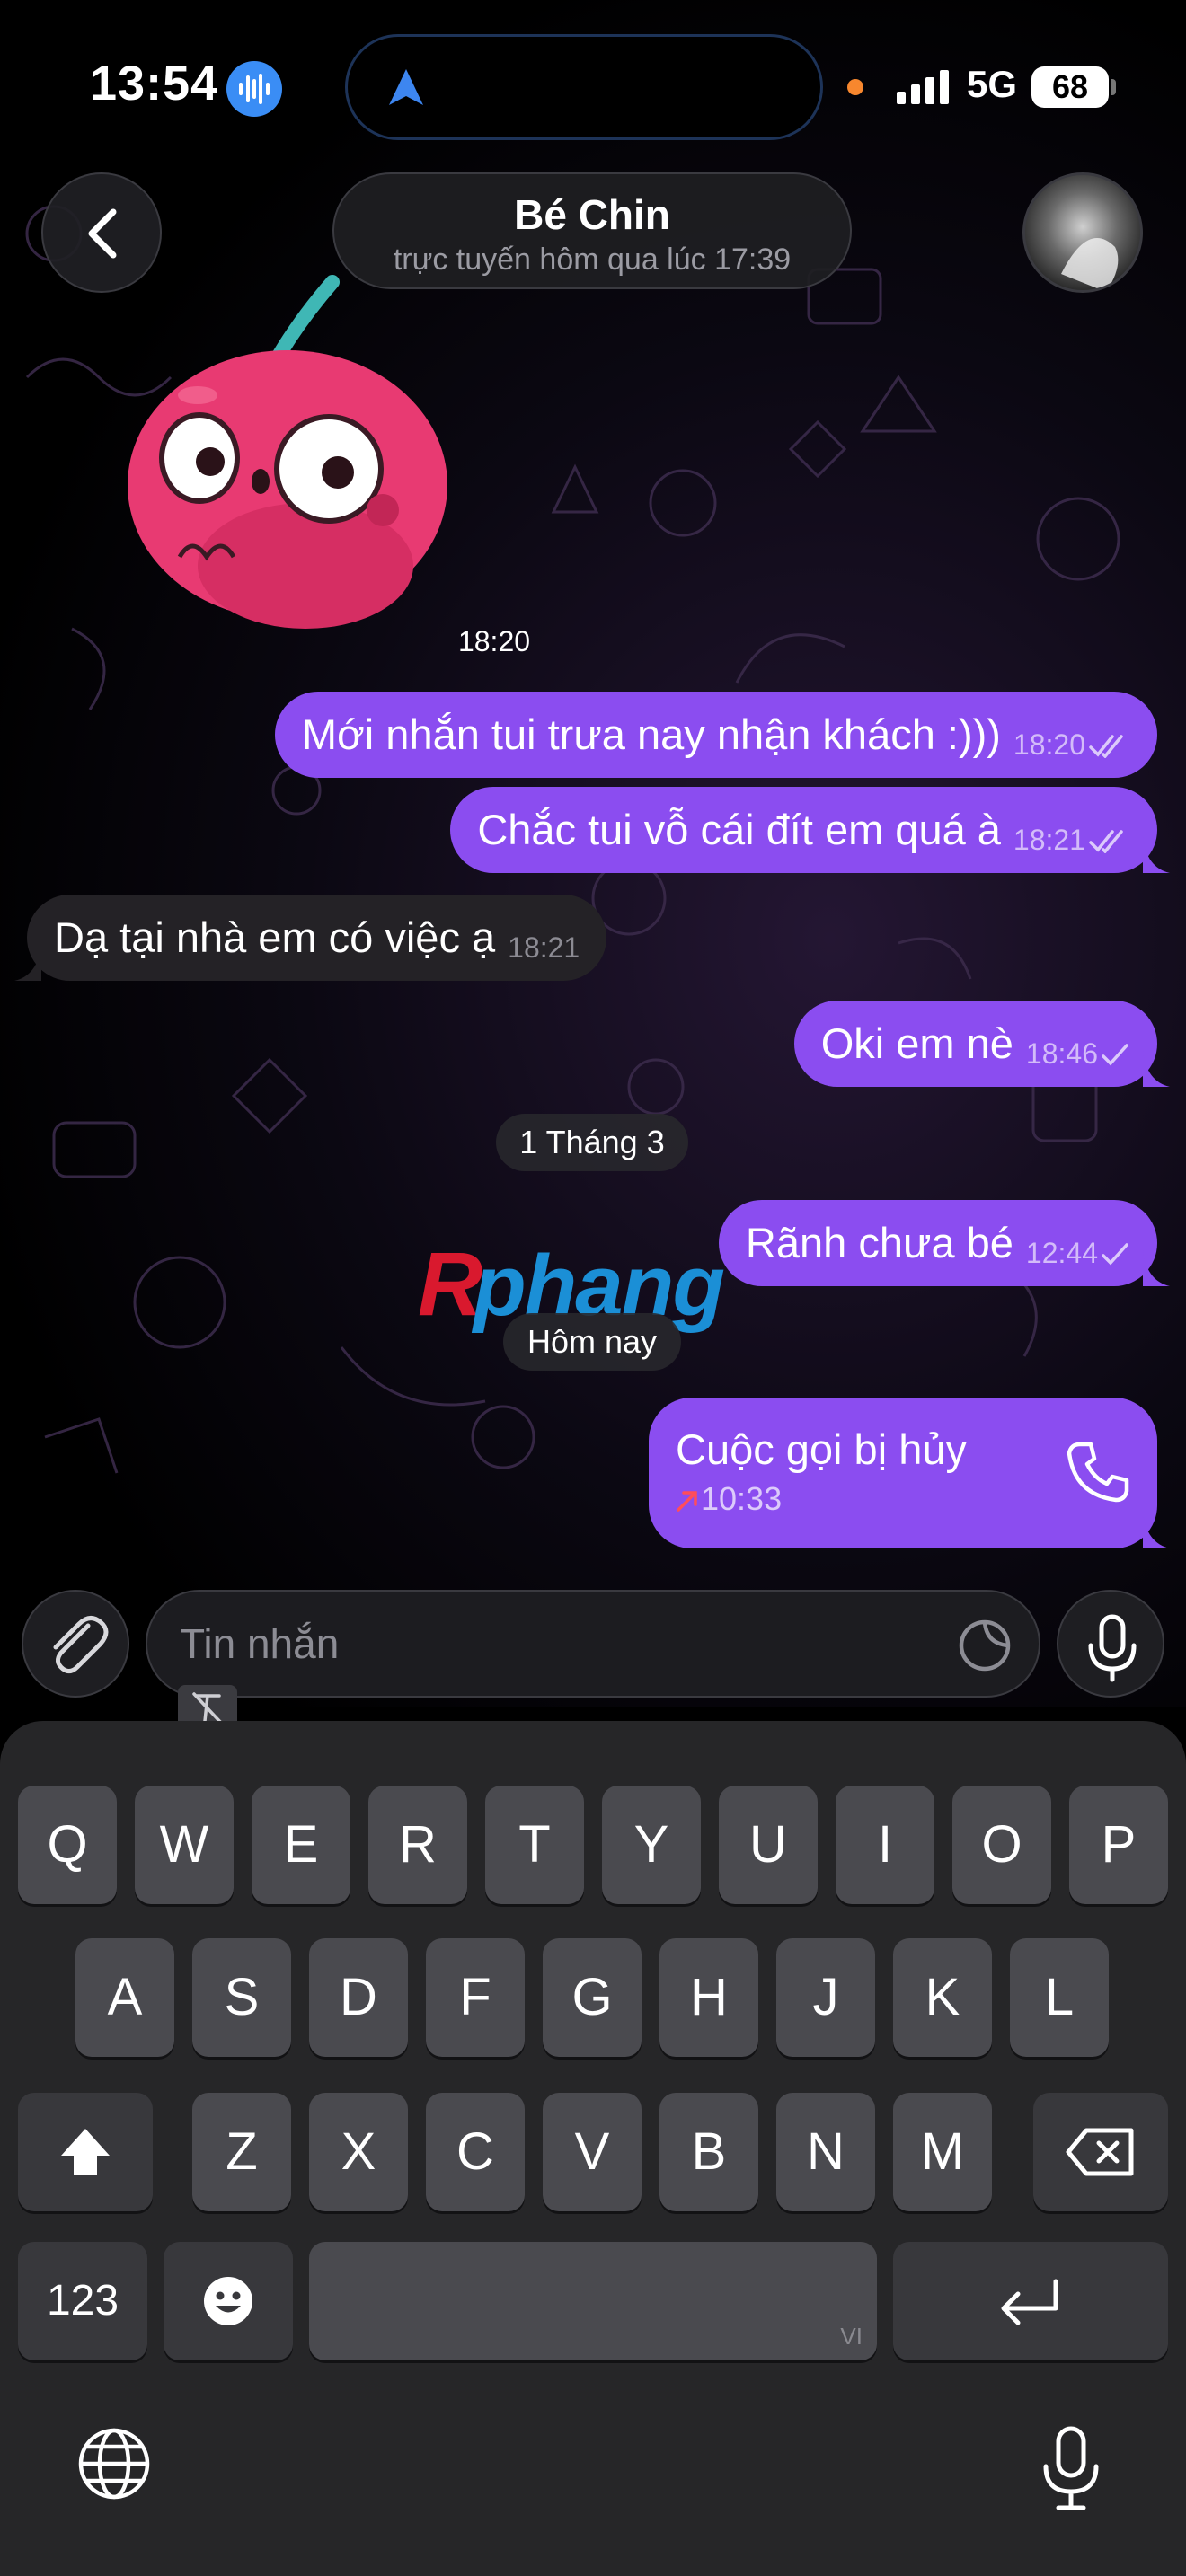 The height and width of the screenshot is (2576, 1186). What do you see at coordinates (651, 734) in the screenshot?
I see `message-text: Mới nhắn tui trưa nay nhận khách :)))` at bounding box center [651, 734].